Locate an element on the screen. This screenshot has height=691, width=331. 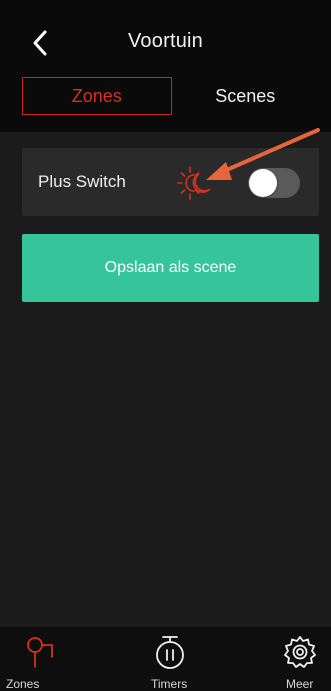
tabbar-item-meer: Meer is located at coordinates (300, 659).